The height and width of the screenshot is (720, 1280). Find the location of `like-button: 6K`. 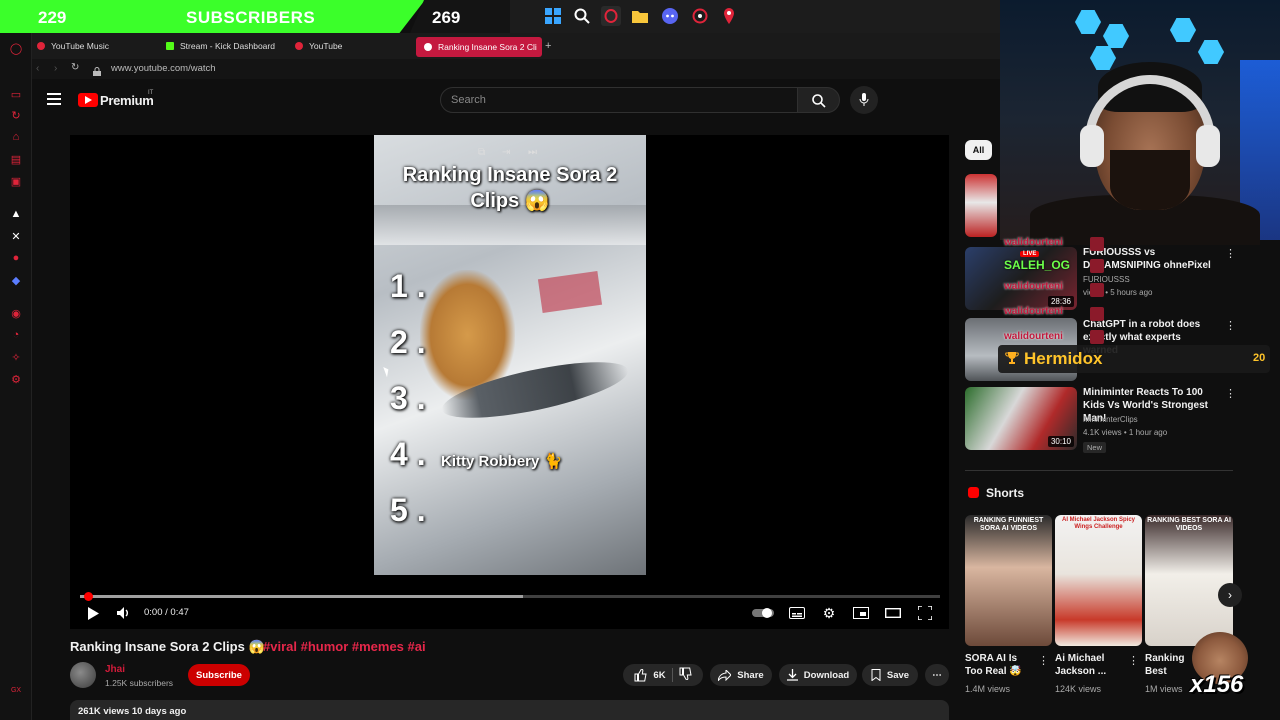

like-button: 6K is located at coordinates (650, 675).